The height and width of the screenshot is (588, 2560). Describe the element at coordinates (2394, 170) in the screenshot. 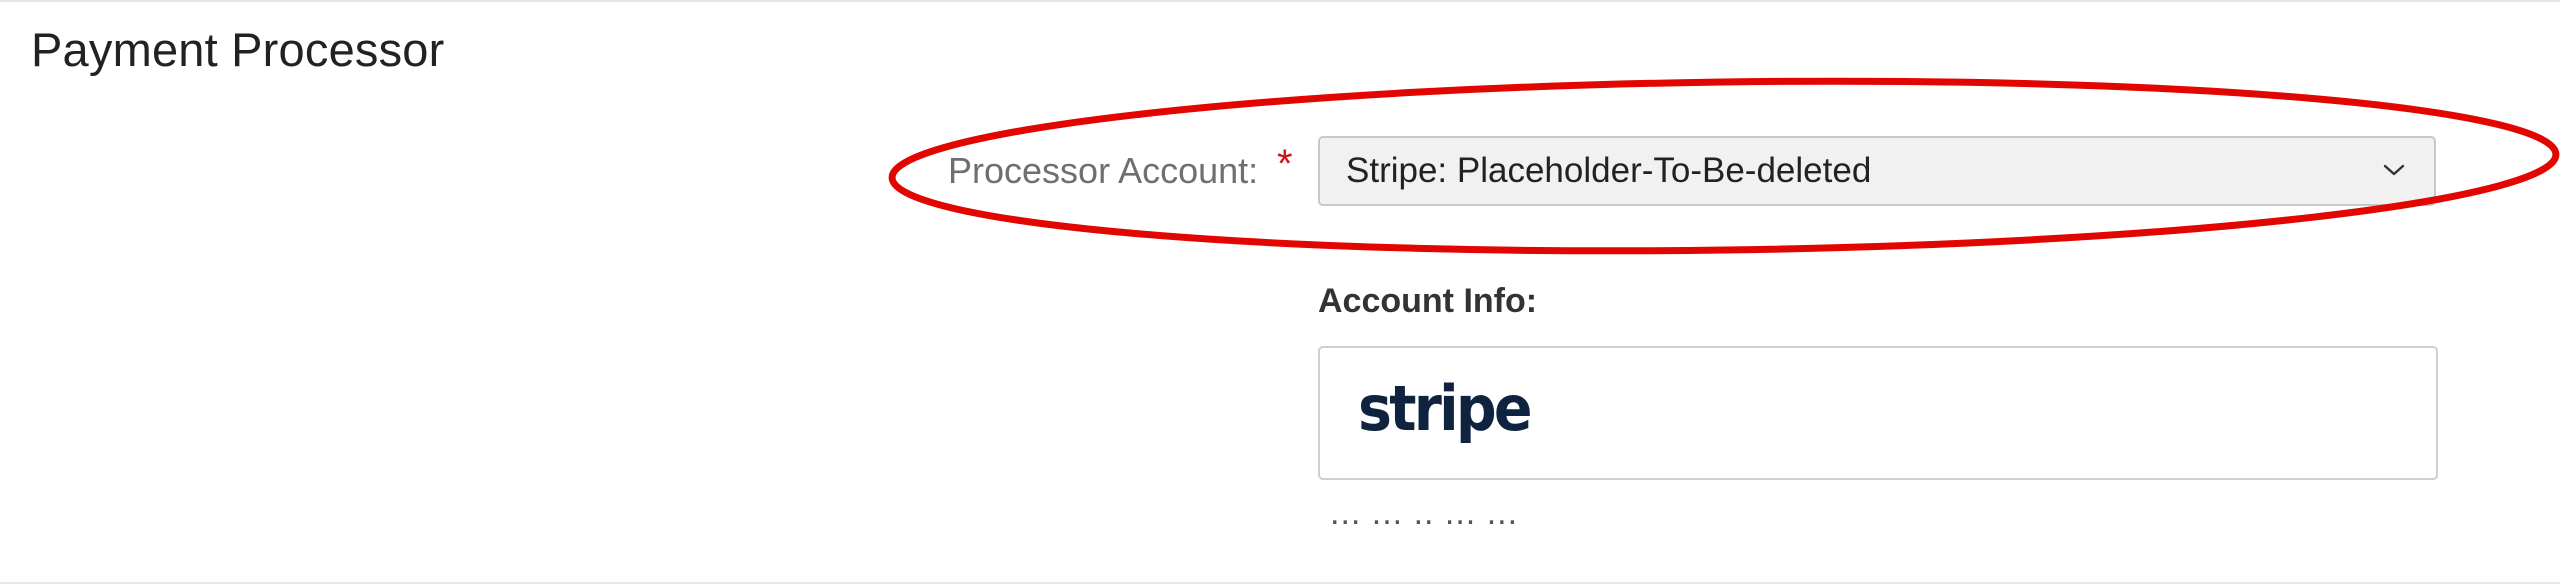

I see `chevron-down-icon` at that location.